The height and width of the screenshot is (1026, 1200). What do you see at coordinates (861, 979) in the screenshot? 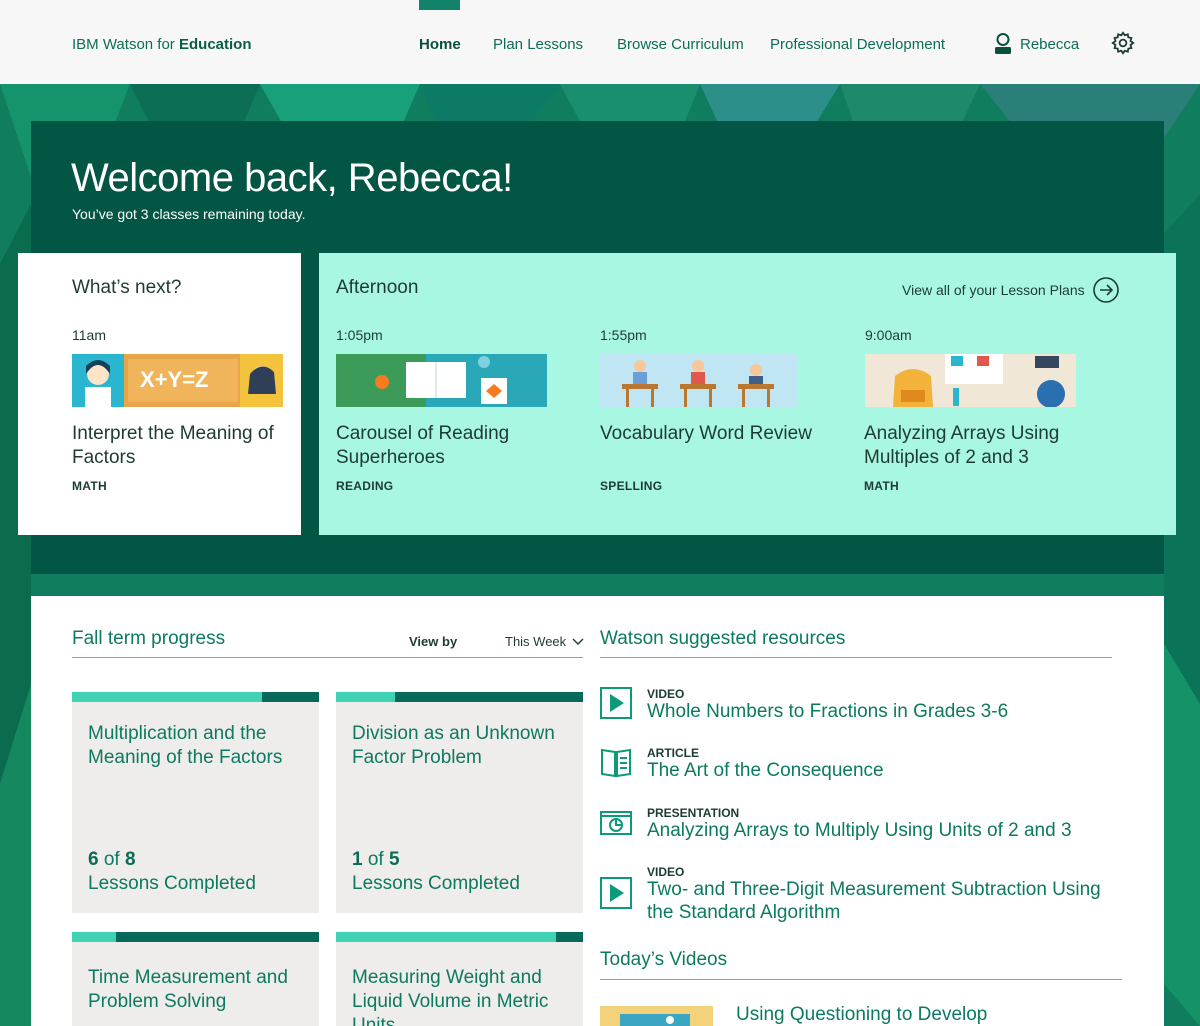
I see `videos-divider` at bounding box center [861, 979].